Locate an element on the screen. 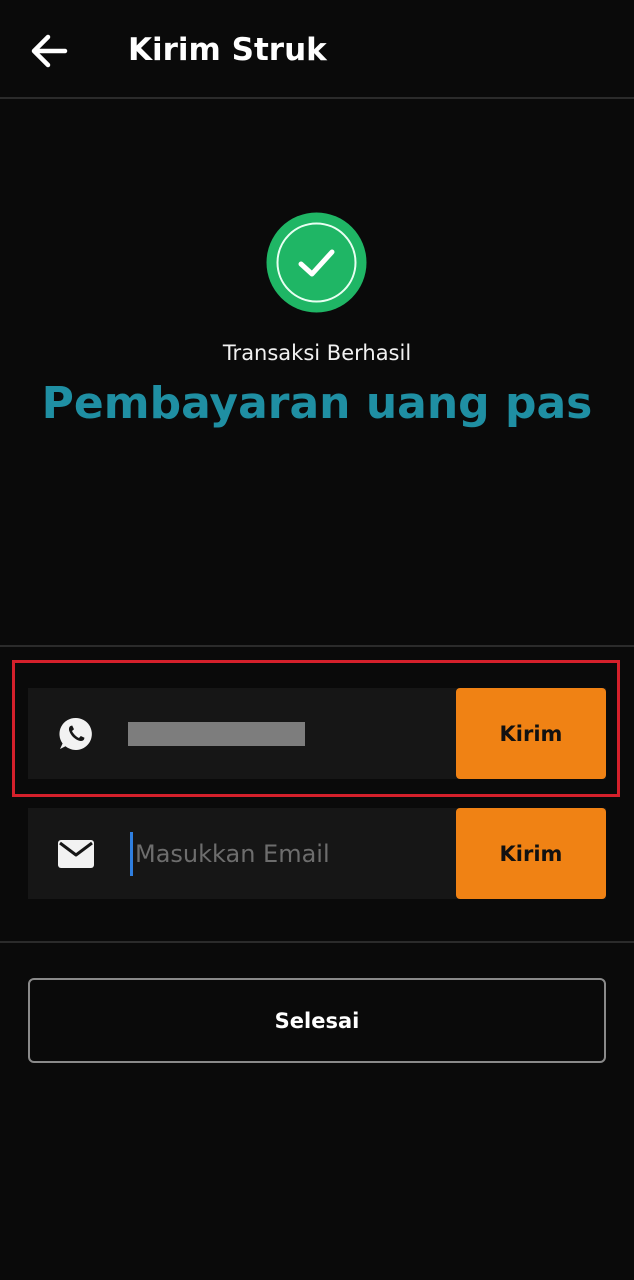 This screenshot has width=634, height=1280. page-title: Kirim Struk is located at coordinates (227, 50).